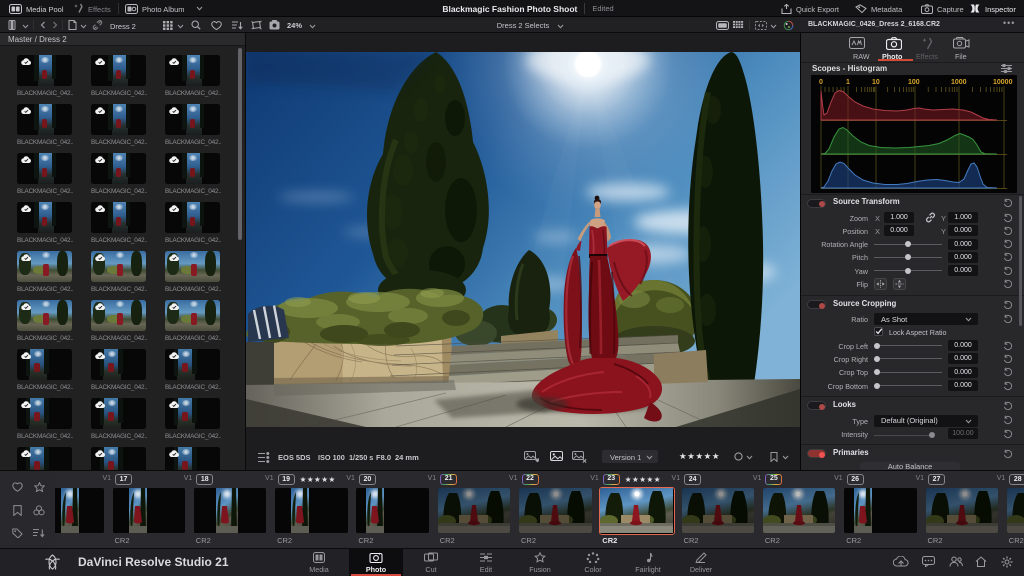 The height and width of the screenshot is (576, 1024). I want to click on svg-text: 100, so click(914, 82).